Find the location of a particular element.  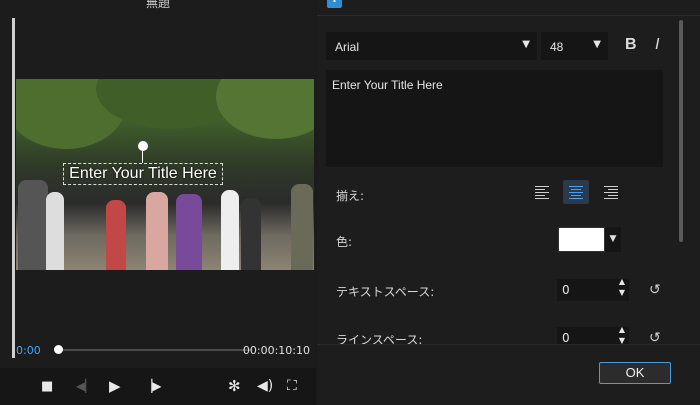

panel-scrollbar is located at coordinates (681, 131).